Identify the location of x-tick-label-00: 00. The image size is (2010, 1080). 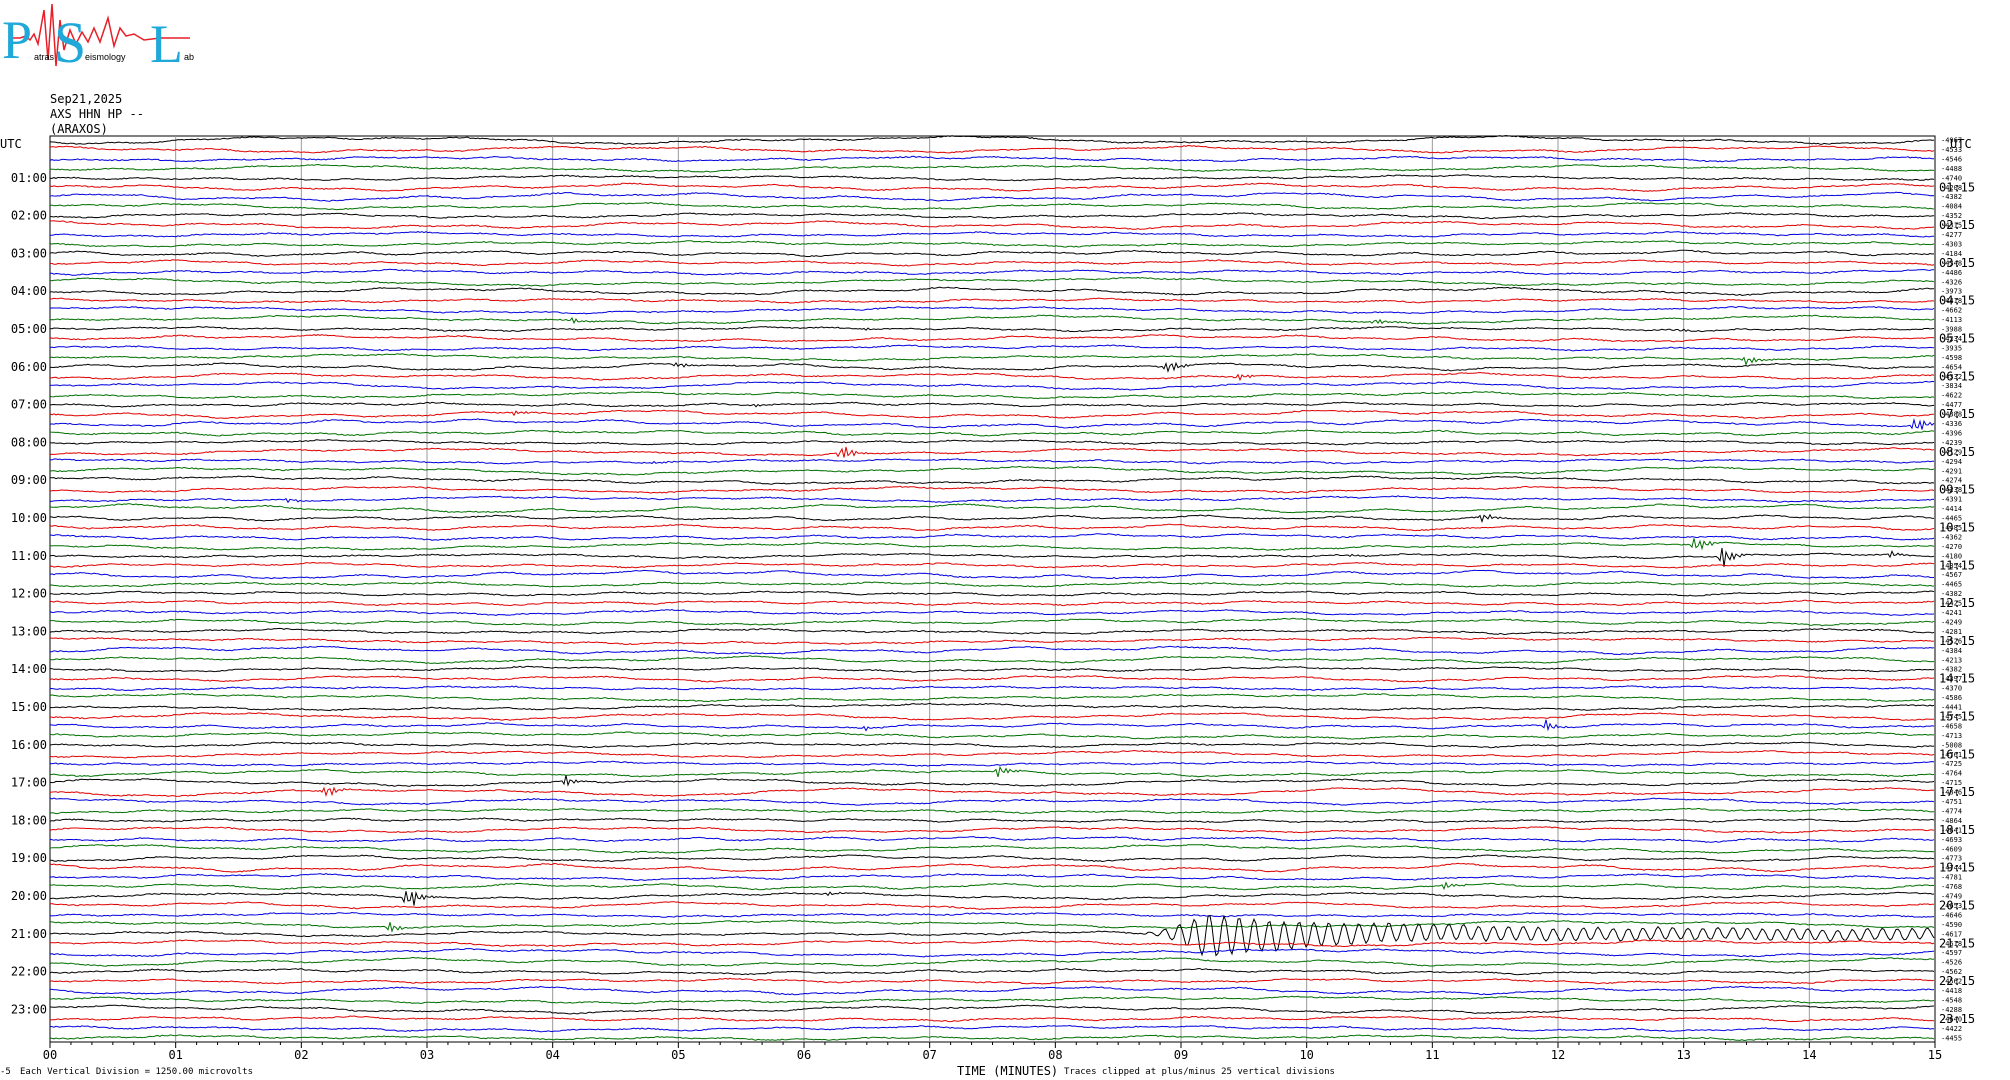
(50, 1055).